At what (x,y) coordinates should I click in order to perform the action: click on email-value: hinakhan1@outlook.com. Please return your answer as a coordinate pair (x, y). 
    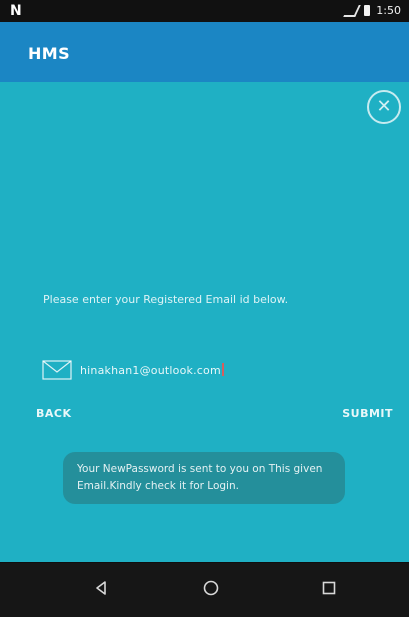
    Looking at the image, I should click on (150, 370).